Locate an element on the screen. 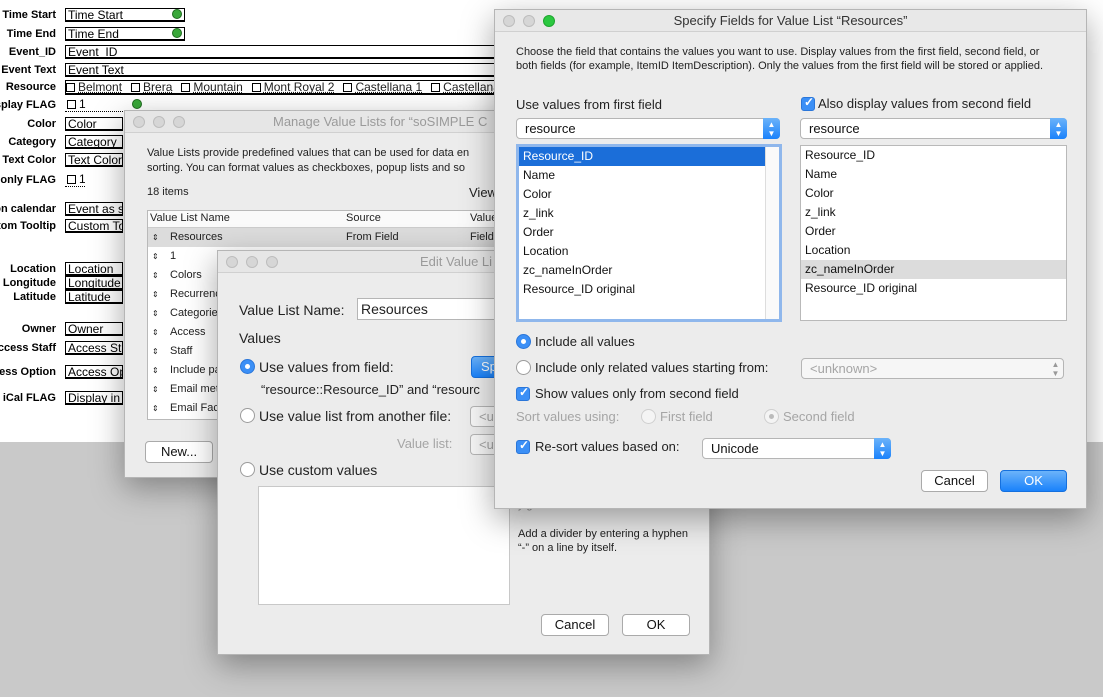 Image resolution: width=1103 pixels, height=697 pixels. layout-field: Category is located at coordinates (94, 142).